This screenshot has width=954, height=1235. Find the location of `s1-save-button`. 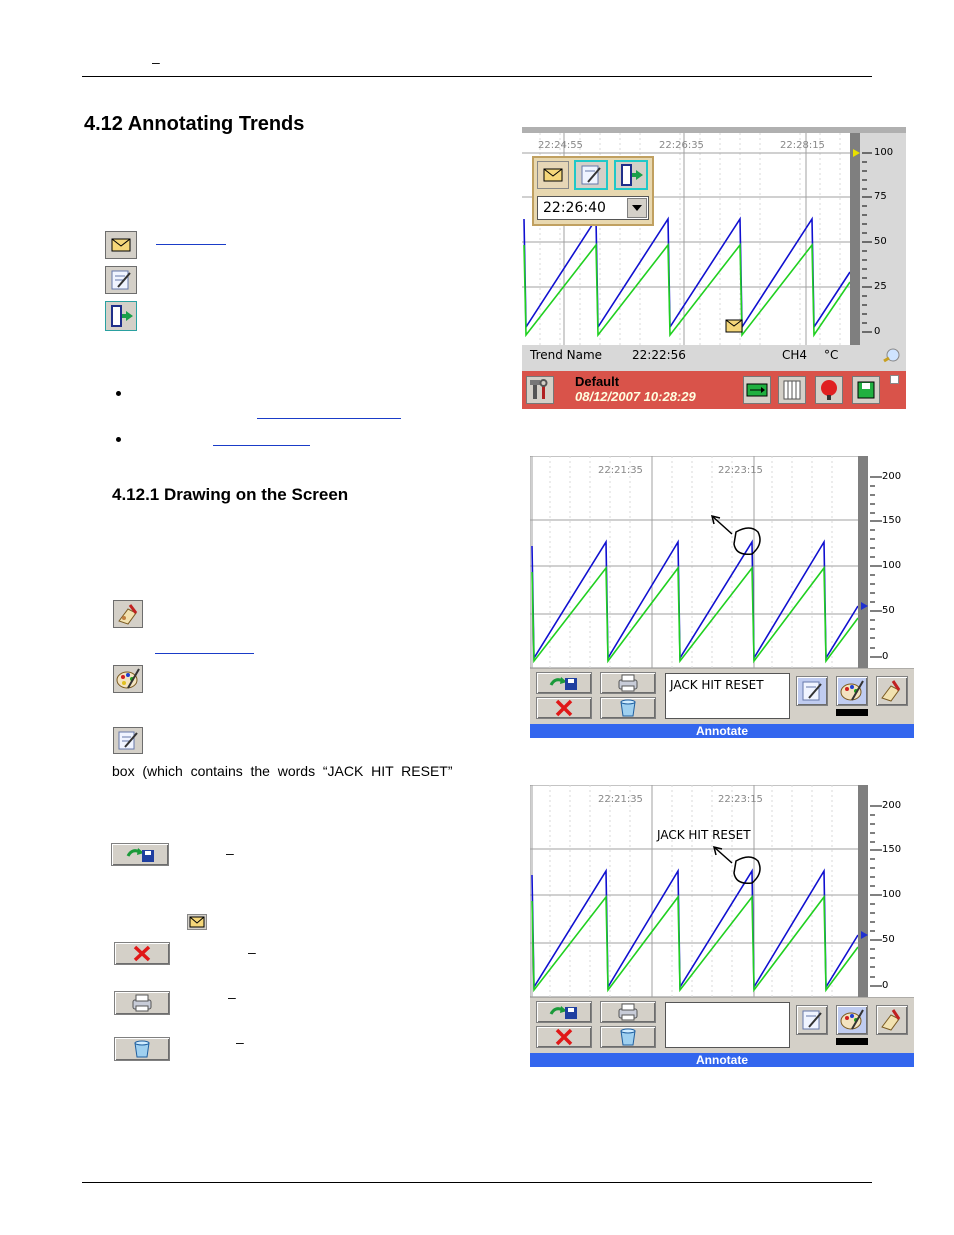

s1-save-button is located at coordinates (866, 390).